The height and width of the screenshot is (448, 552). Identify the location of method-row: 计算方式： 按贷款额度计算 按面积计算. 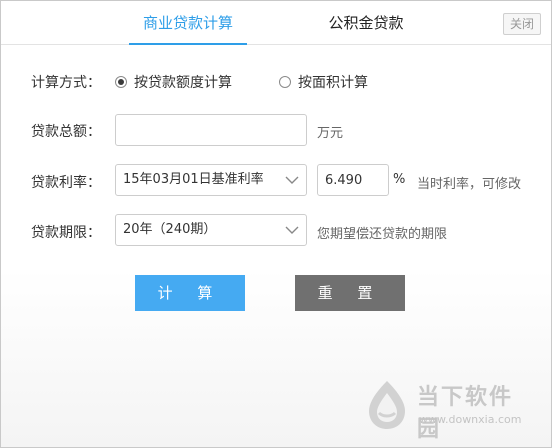
(276, 81).